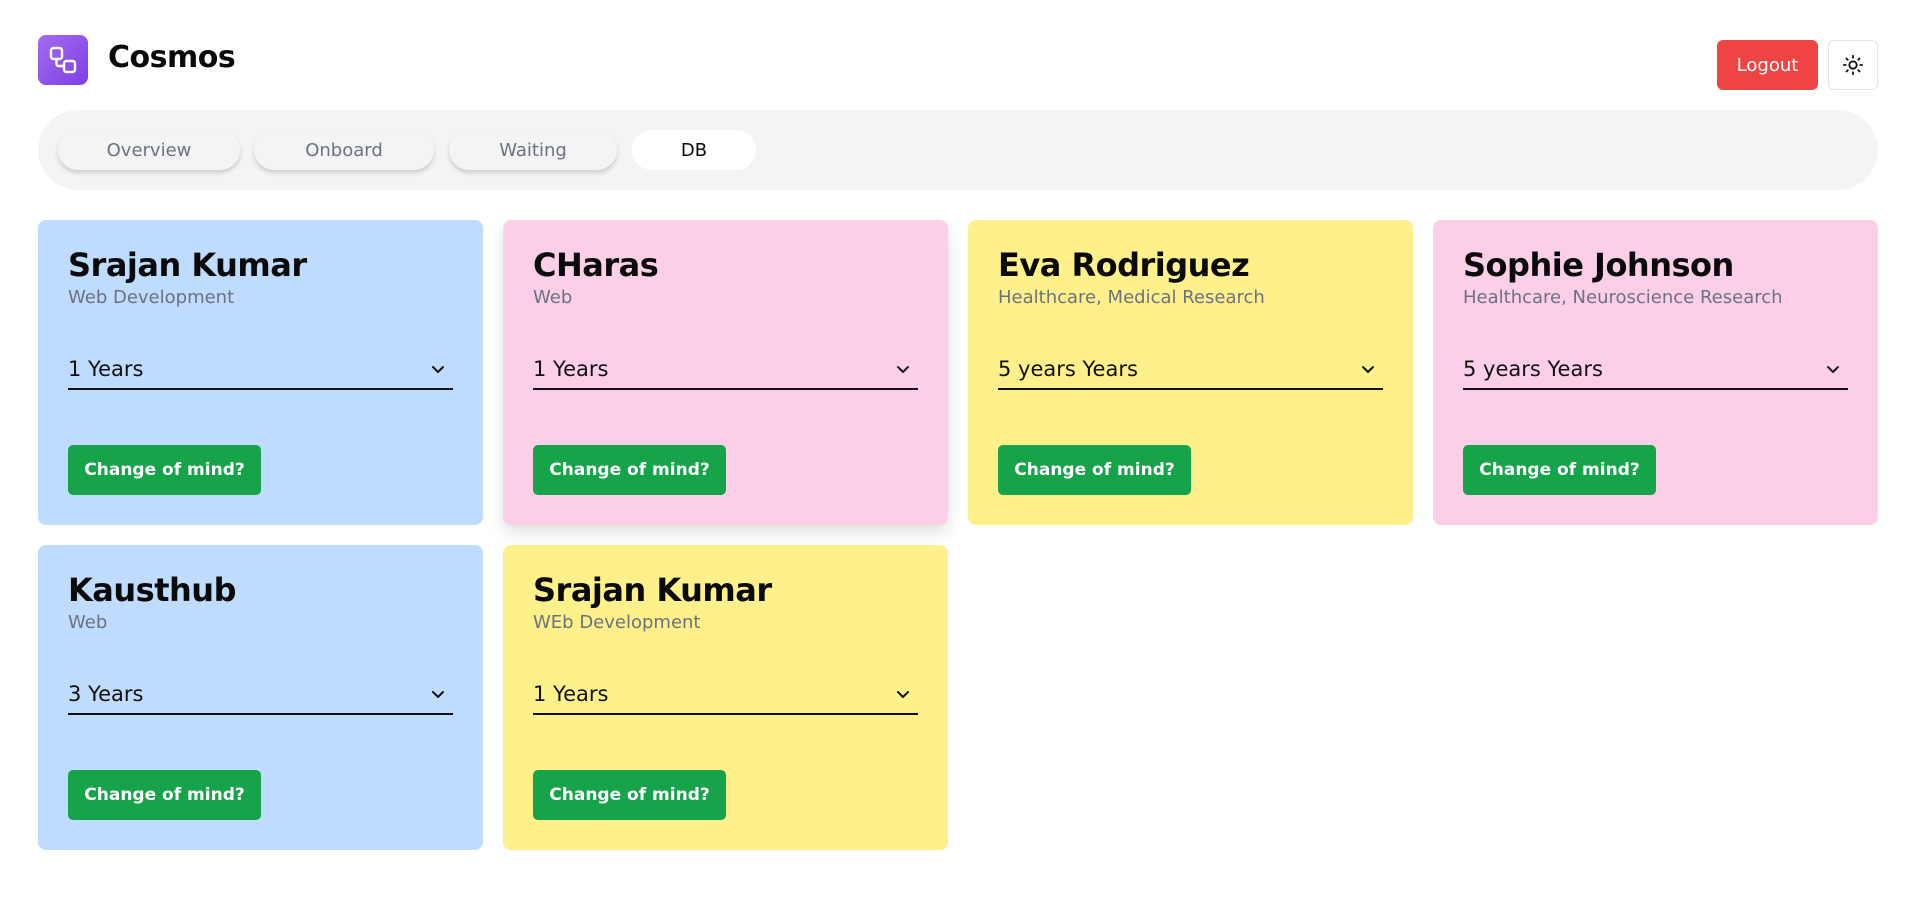  I want to click on candidate-name: Eva Rodriguez, so click(1124, 265).